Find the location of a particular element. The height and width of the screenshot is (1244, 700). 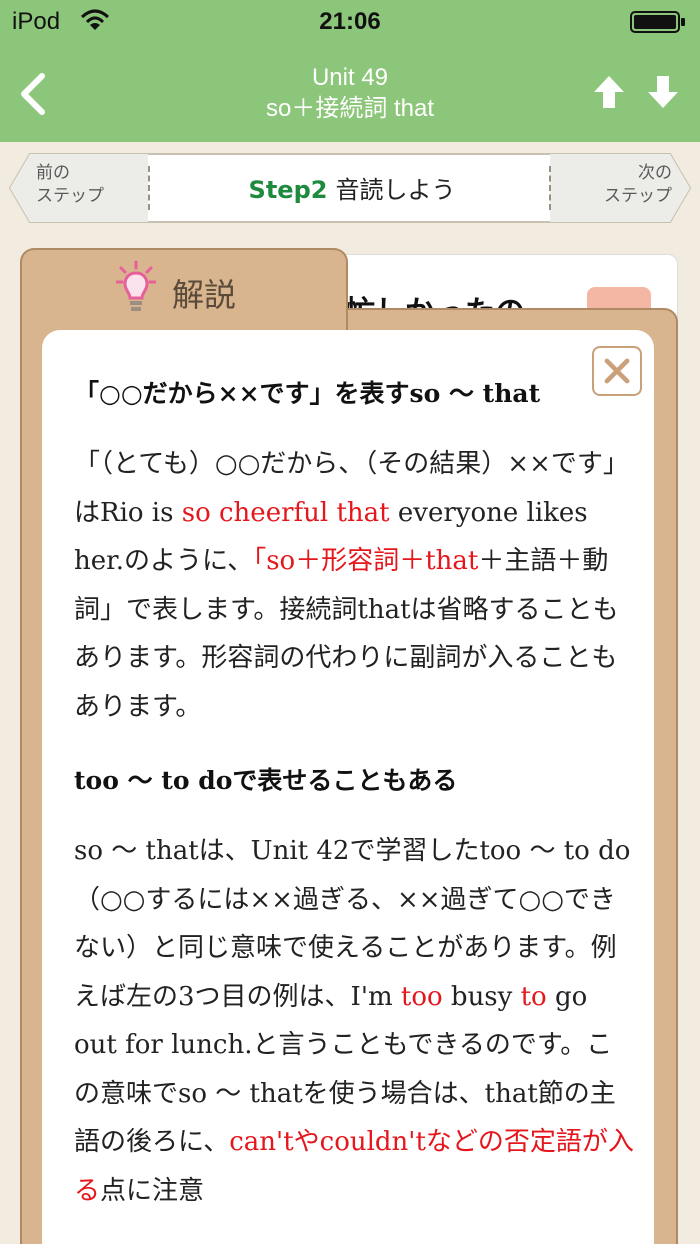

next-step-button: 次の ステップ is located at coordinates (617, 185).